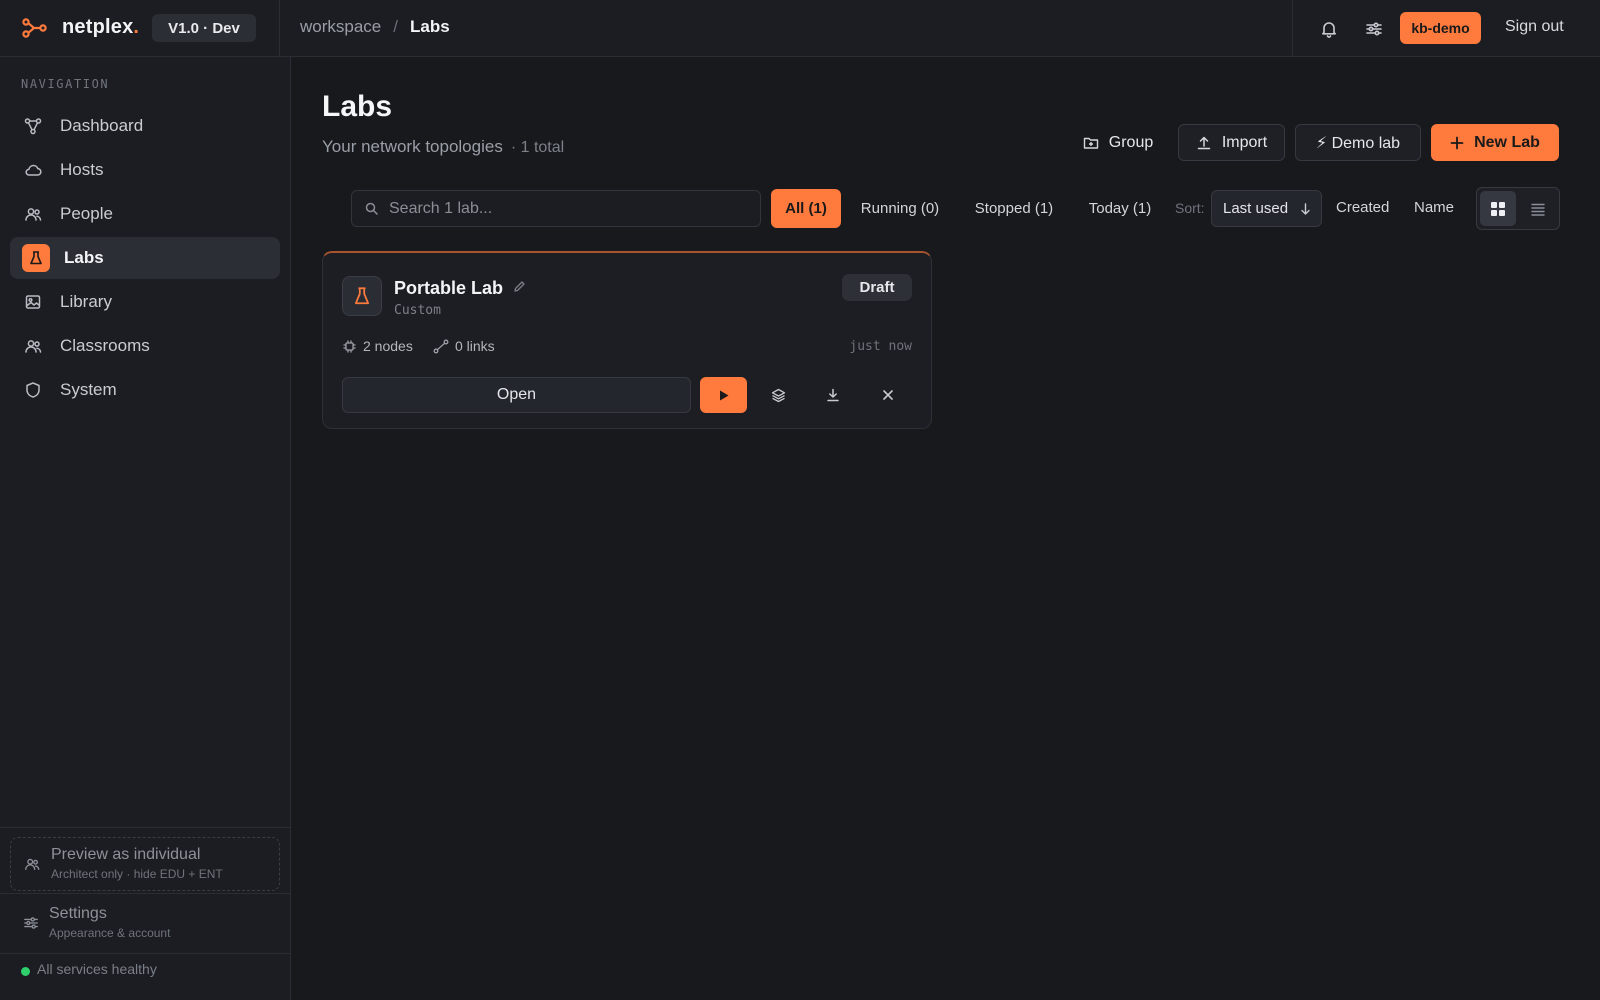  What do you see at coordinates (84, 257) in the screenshot?
I see `sidebar-item-label: Labs` at bounding box center [84, 257].